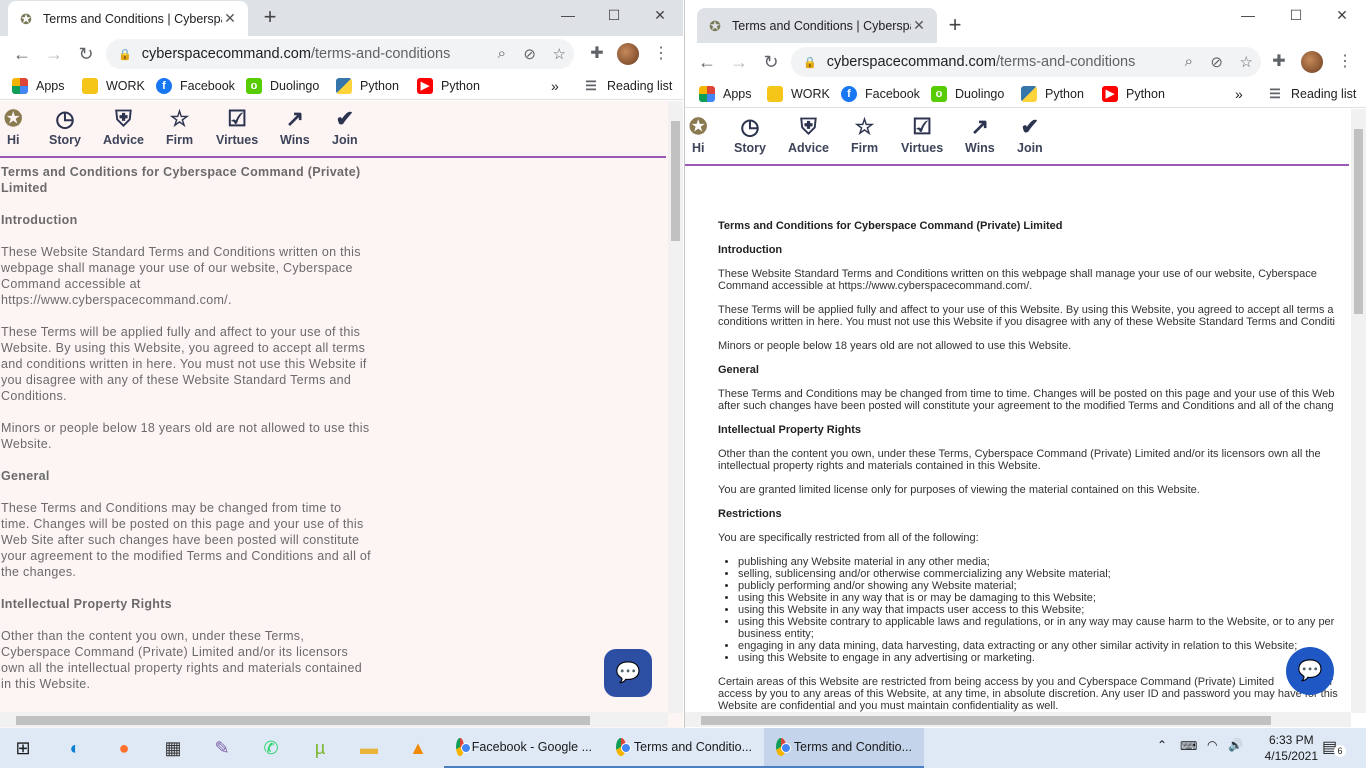 The image size is (1366, 779). I want to click on network-icon: ◠, so click(1212, 758).